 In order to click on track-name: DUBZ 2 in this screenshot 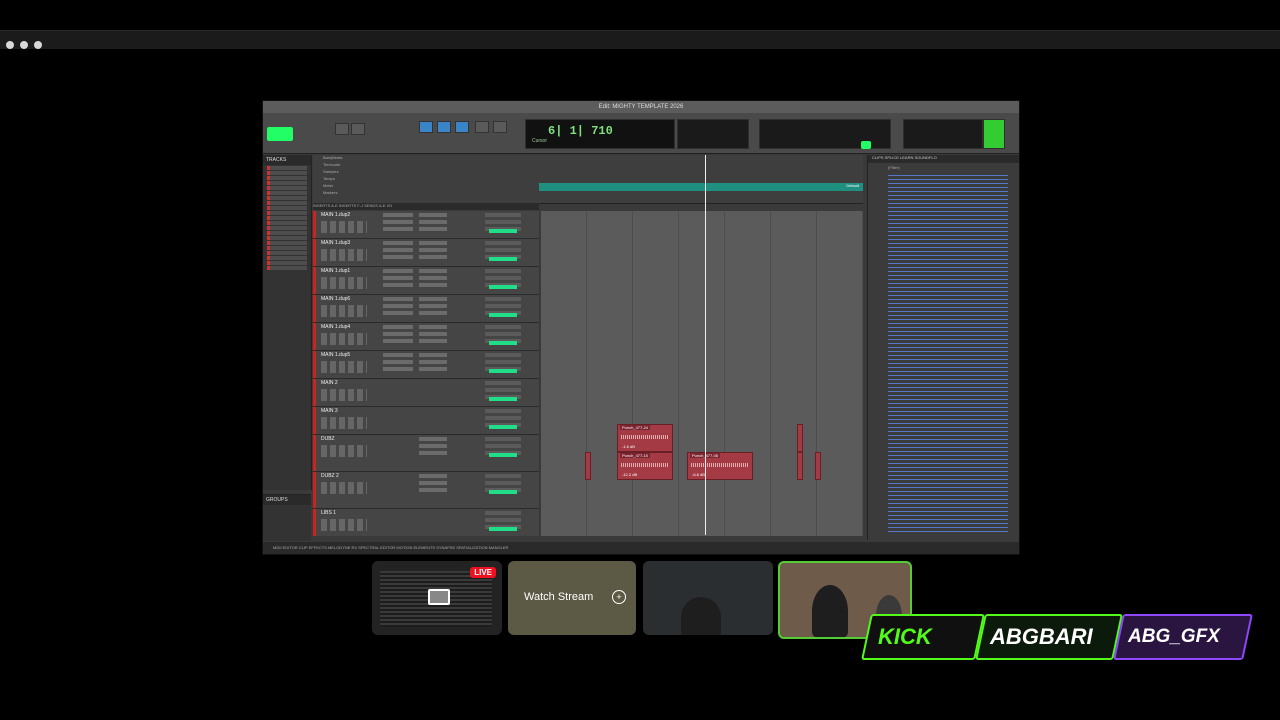, I will do `click(330, 476)`.